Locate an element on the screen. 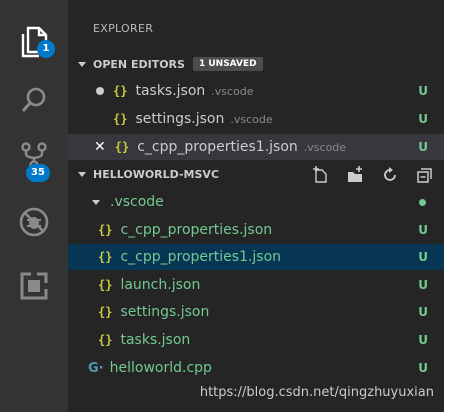 This screenshot has height=417, width=452. folder-vscode: .vscode is located at coordinates (256, 202).